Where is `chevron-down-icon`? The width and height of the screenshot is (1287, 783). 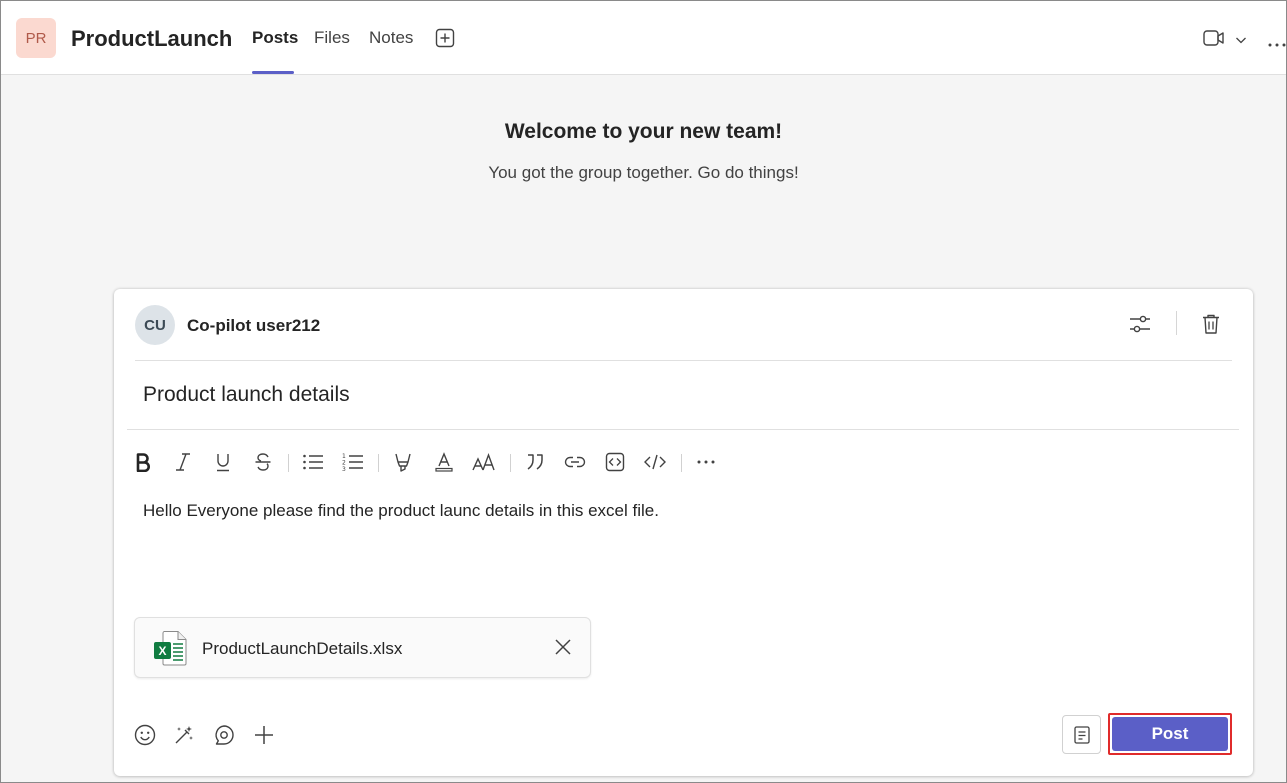 chevron-down-icon is located at coordinates (1241, 41).